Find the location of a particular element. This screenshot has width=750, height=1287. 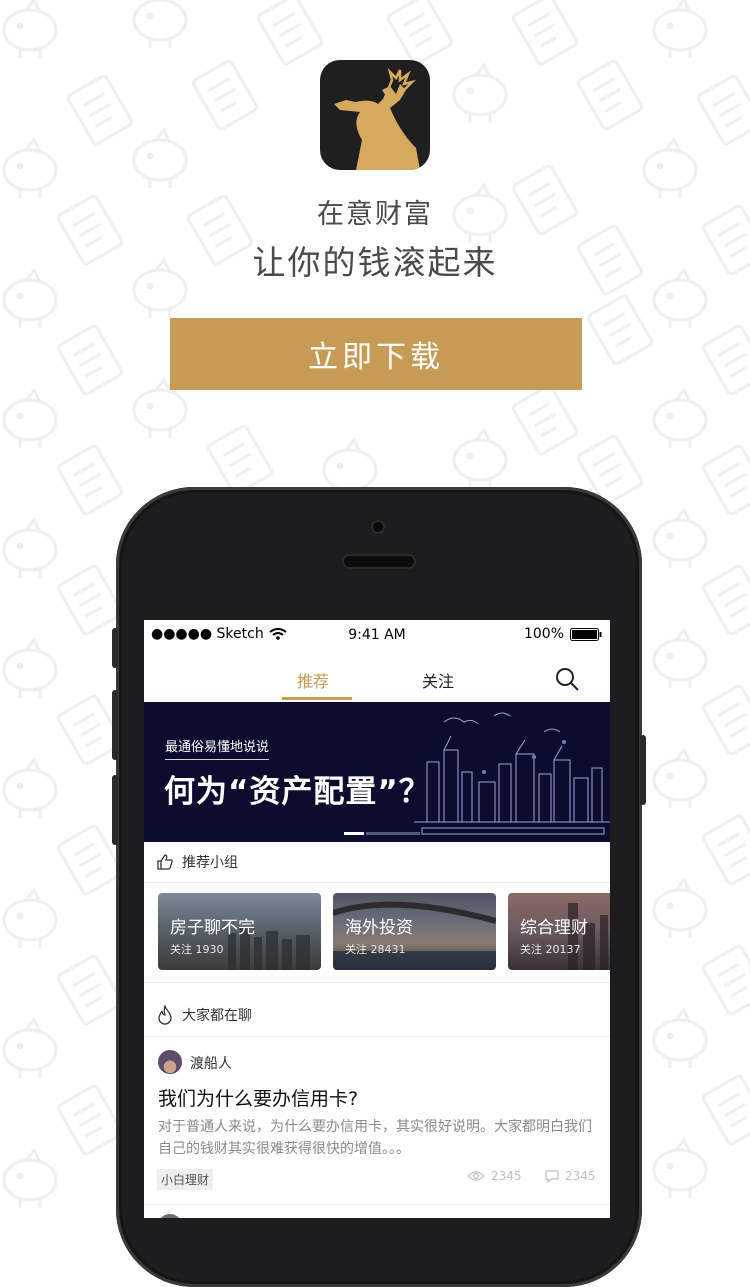

tagline-primary: 在意财富 is located at coordinates (375, 214).